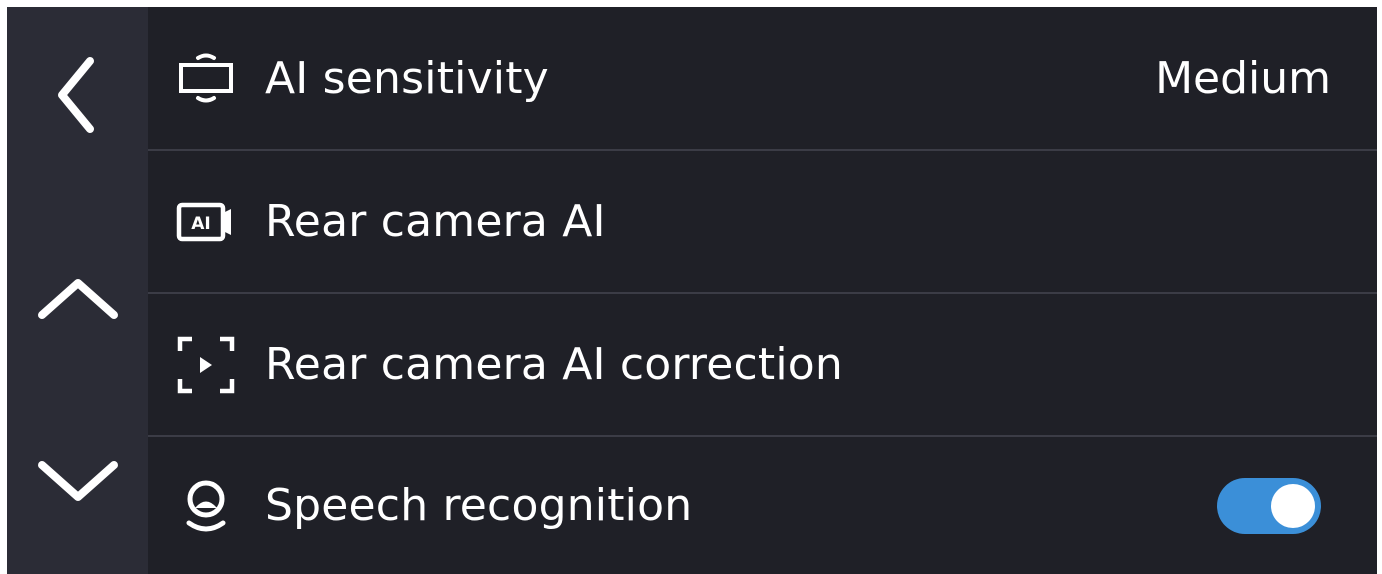  I want to click on speech-recognition-toggle, so click(1269, 505).